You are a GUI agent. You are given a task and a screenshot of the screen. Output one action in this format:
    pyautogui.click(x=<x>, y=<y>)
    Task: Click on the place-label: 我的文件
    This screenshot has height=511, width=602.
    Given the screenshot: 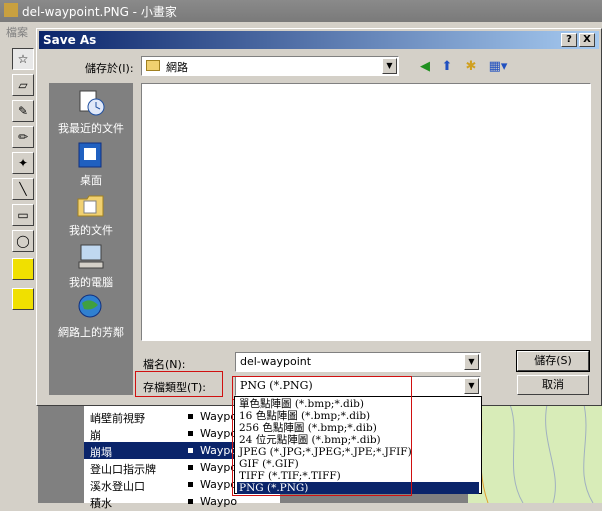 What is the action you would take?
    pyautogui.click(x=91, y=230)
    